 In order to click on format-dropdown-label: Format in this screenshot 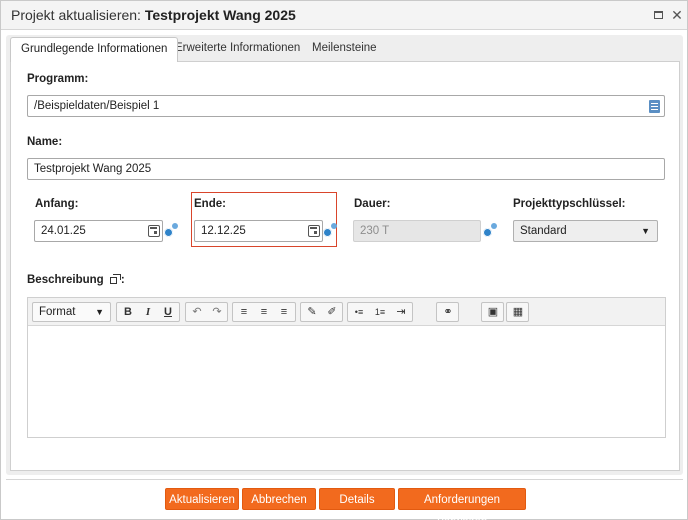, I will do `click(57, 312)`.